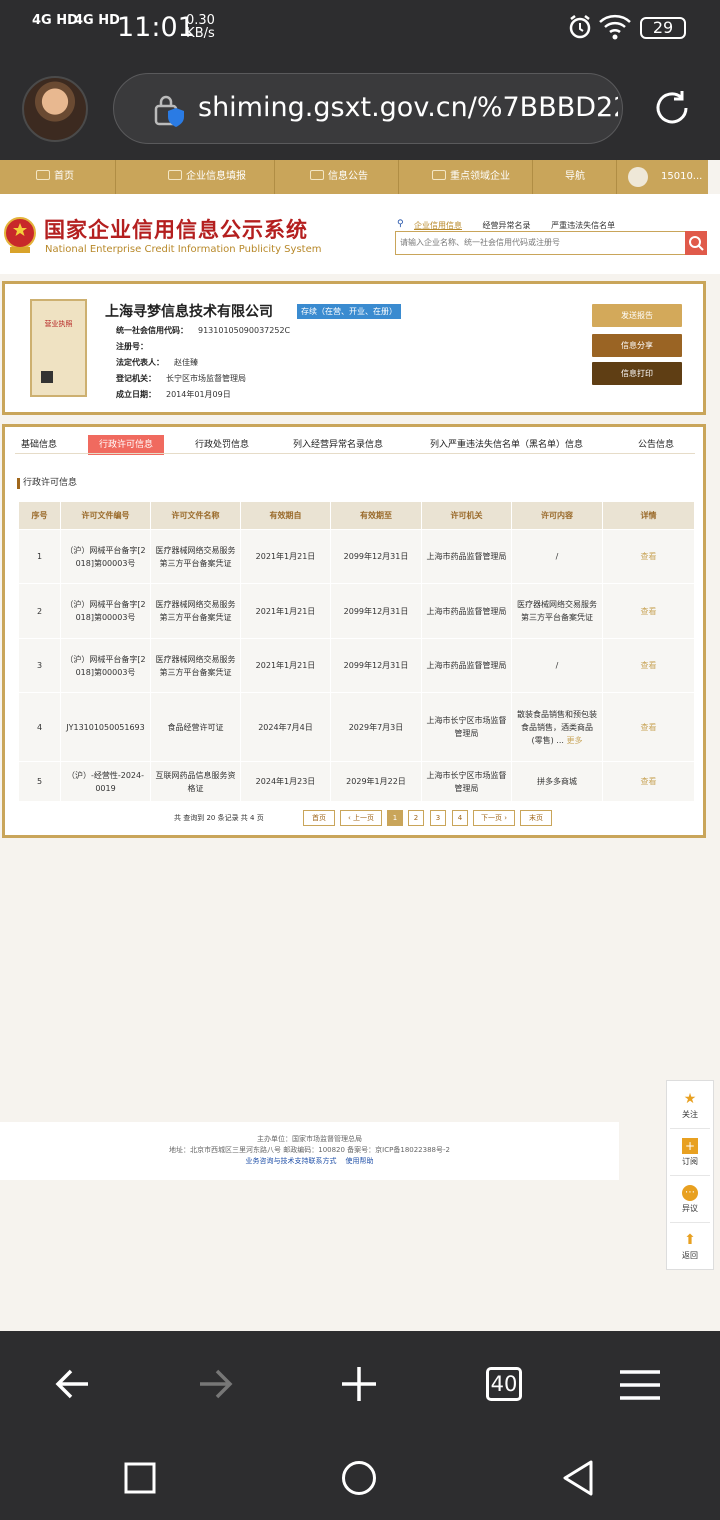 This screenshot has width=720, height=1520. What do you see at coordinates (55, 109) in the screenshot?
I see `profile-avatar` at bounding box center [55, 109].